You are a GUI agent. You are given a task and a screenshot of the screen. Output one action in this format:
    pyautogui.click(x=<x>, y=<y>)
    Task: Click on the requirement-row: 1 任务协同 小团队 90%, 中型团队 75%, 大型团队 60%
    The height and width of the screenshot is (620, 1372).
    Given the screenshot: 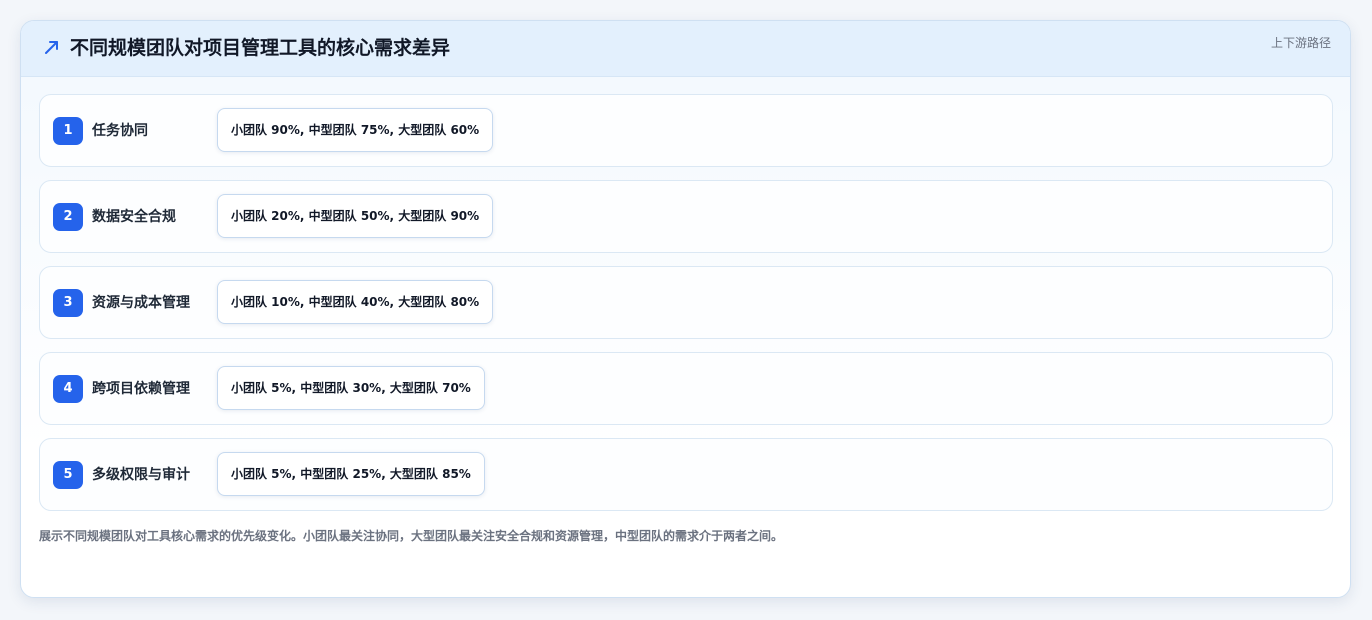 What is the action you would take?
    pyautogui.click(x=686, y=130)
    